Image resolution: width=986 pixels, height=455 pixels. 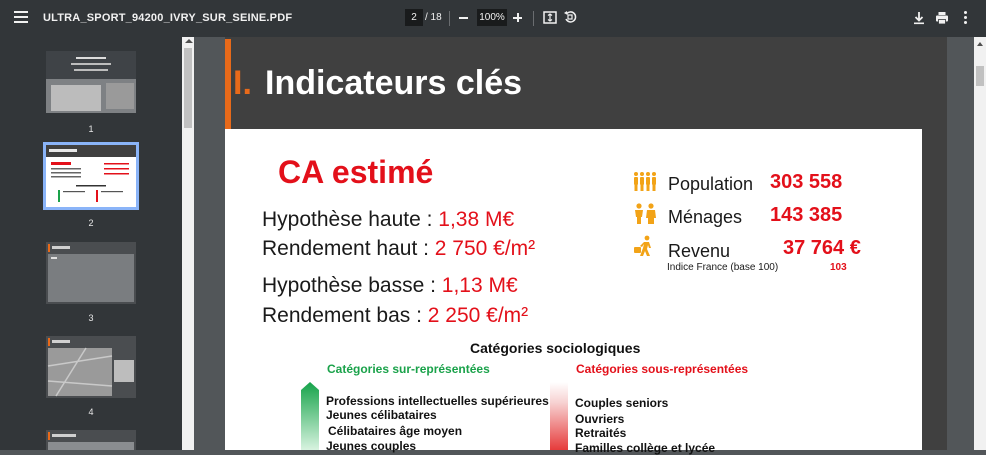 I want to click on print-icon, so click(x=942, y=18).